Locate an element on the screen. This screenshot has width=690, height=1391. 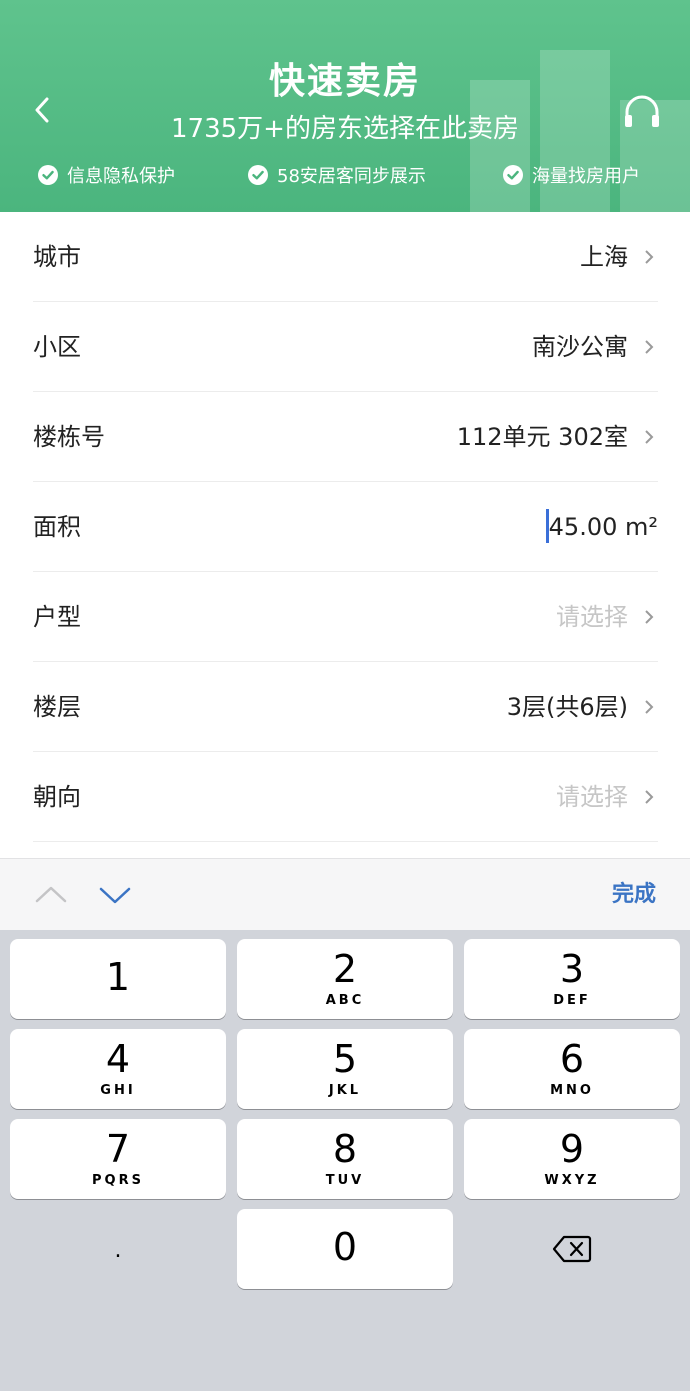
key-letters: WXYZ is located at coordinates (572, 1180).